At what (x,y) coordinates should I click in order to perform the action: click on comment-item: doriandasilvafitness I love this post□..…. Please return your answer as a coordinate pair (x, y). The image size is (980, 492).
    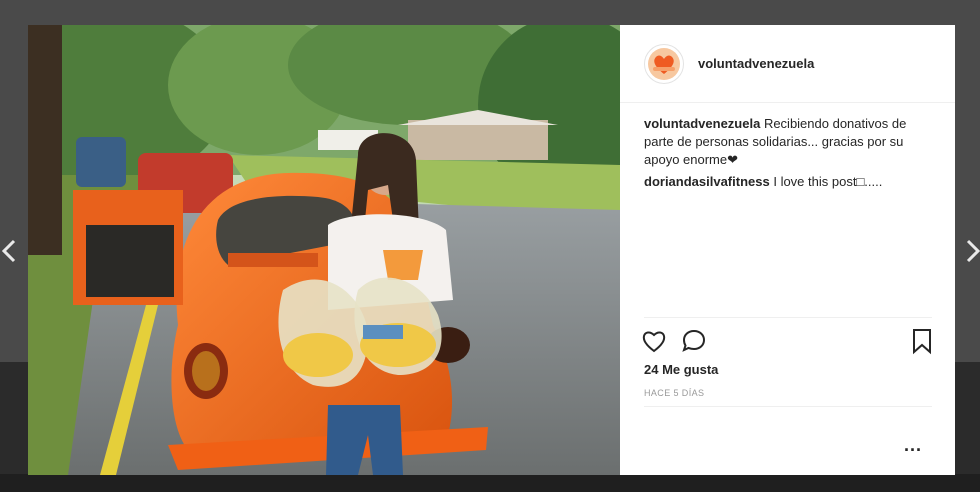
    Looking at the image, I should click on (789, 182).